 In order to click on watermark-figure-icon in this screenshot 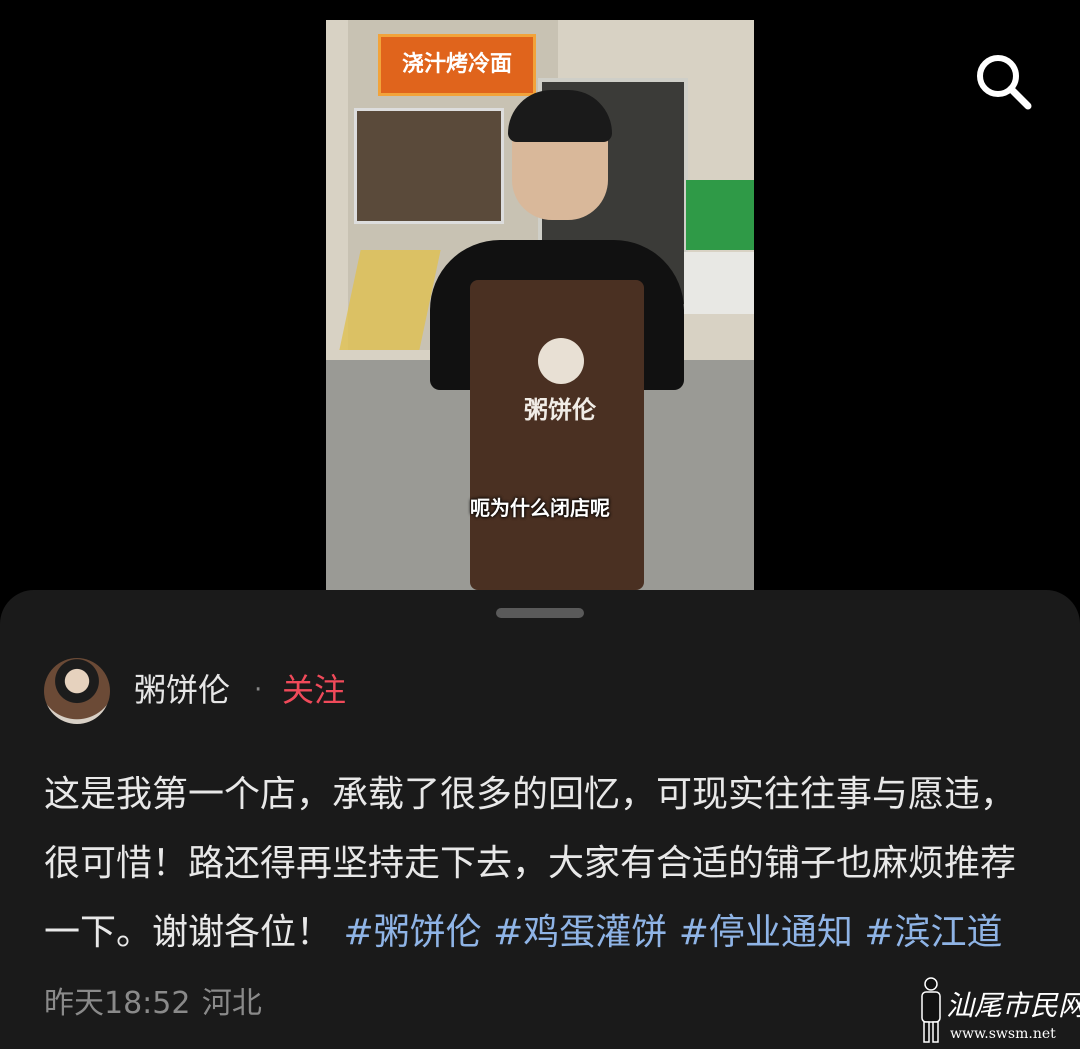, I will do `click(931, 1010)`.